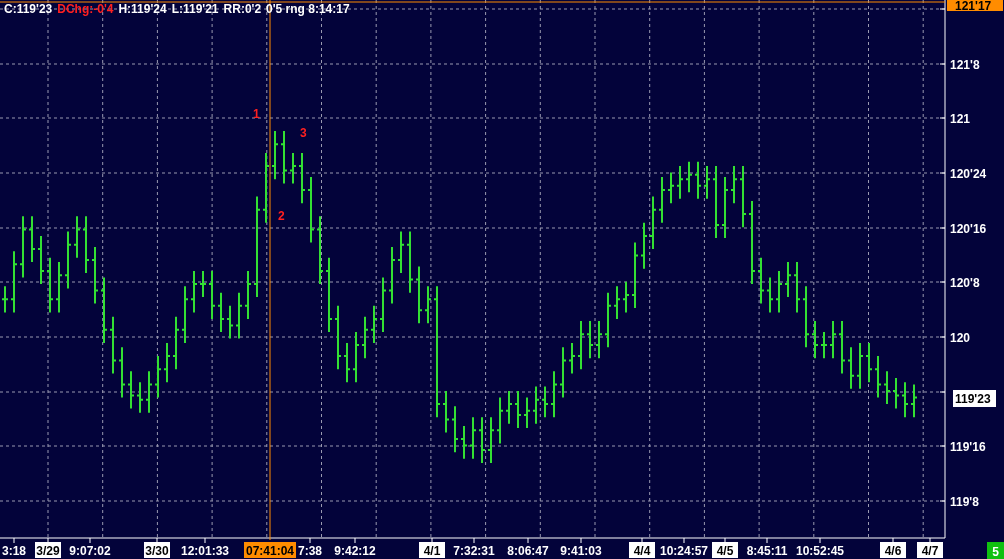 Image resolution: width=1004 pixels, height=559 pixels. Describe the element at coordinates (975, 6) in the screenshot. I see `cursor-price-tag: 121'17` at that location.